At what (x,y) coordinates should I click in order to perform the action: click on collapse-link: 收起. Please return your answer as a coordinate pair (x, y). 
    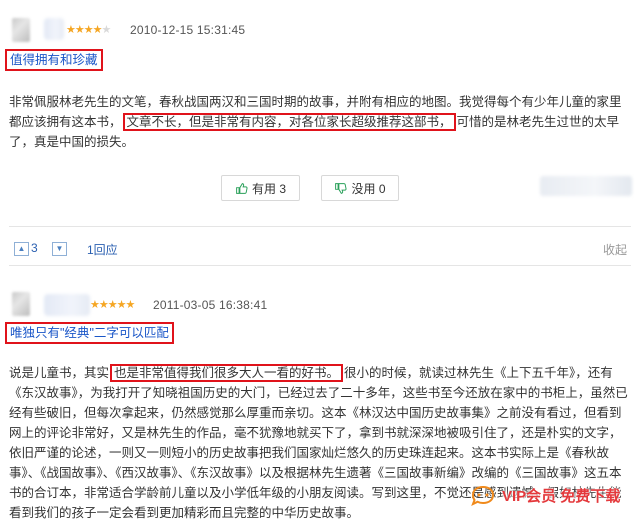
    Looking at the image, I should click on (615, 249).